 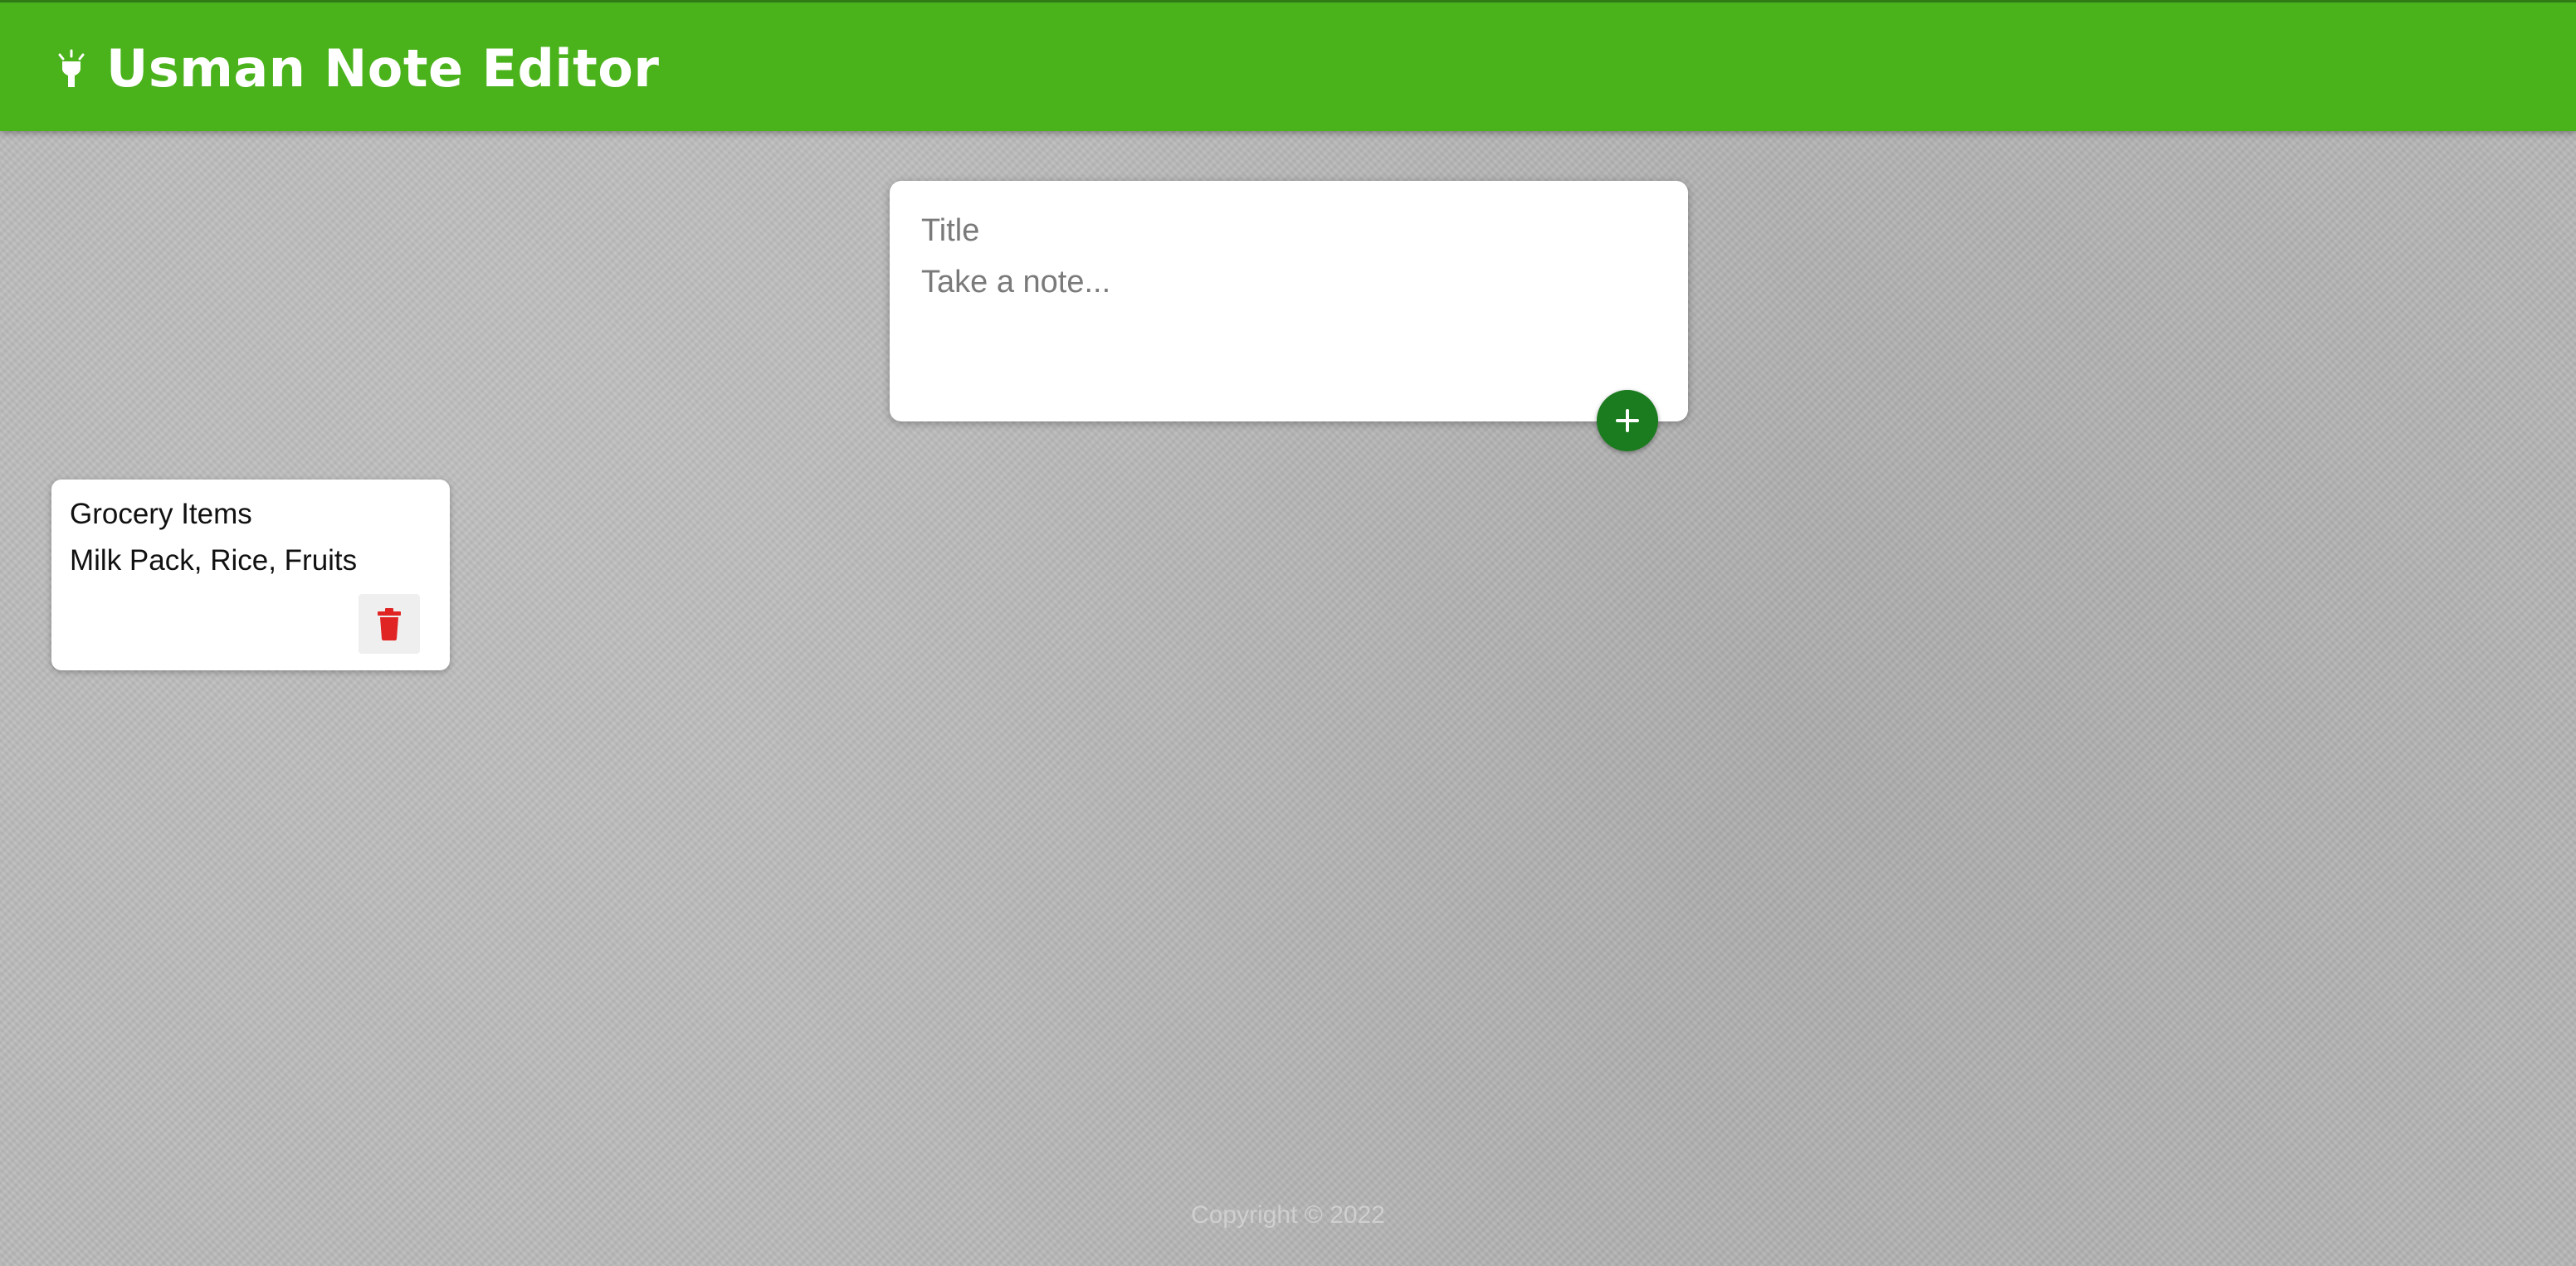 I want to click on plus-icon, so click(x=1628, y=420).